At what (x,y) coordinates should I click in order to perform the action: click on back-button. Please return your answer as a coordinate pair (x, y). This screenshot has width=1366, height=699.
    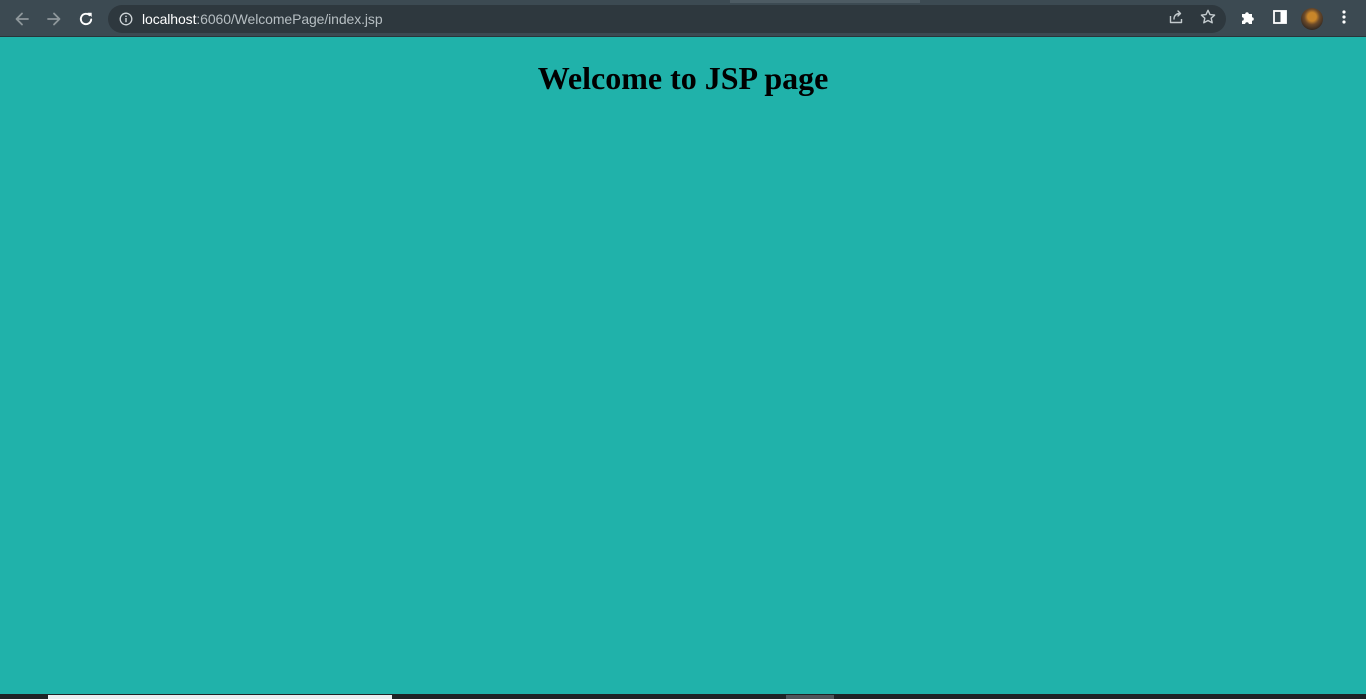
    Looking at the image, I should click on (22, 19).